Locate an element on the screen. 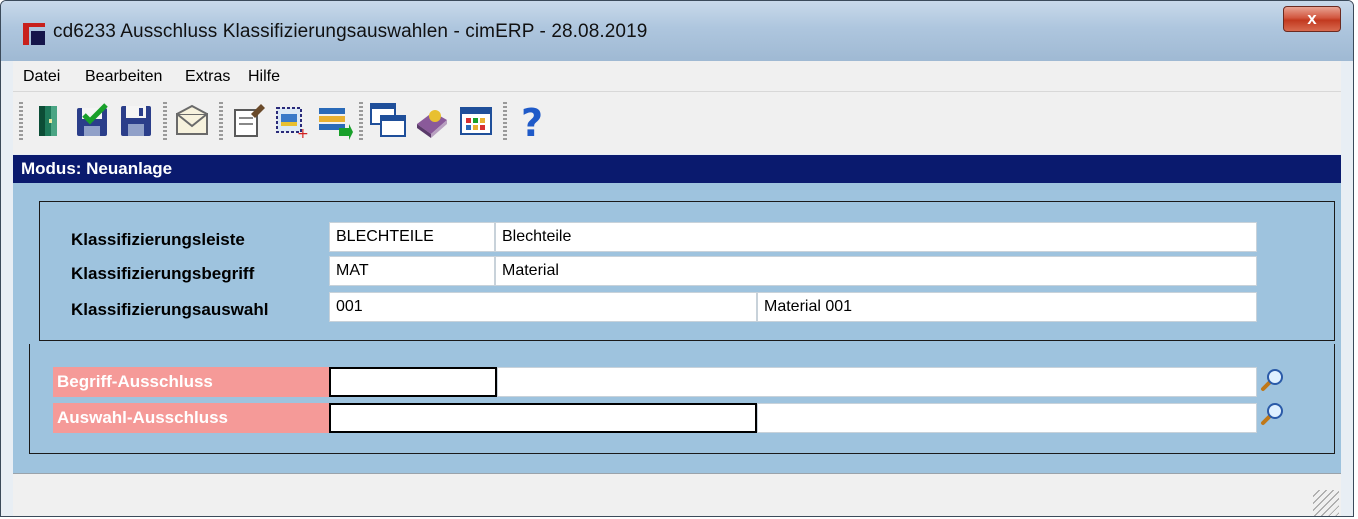  label-klassifizierungsbegriff: Klassifizierungsbegriff is located at coordinates (163, 273).